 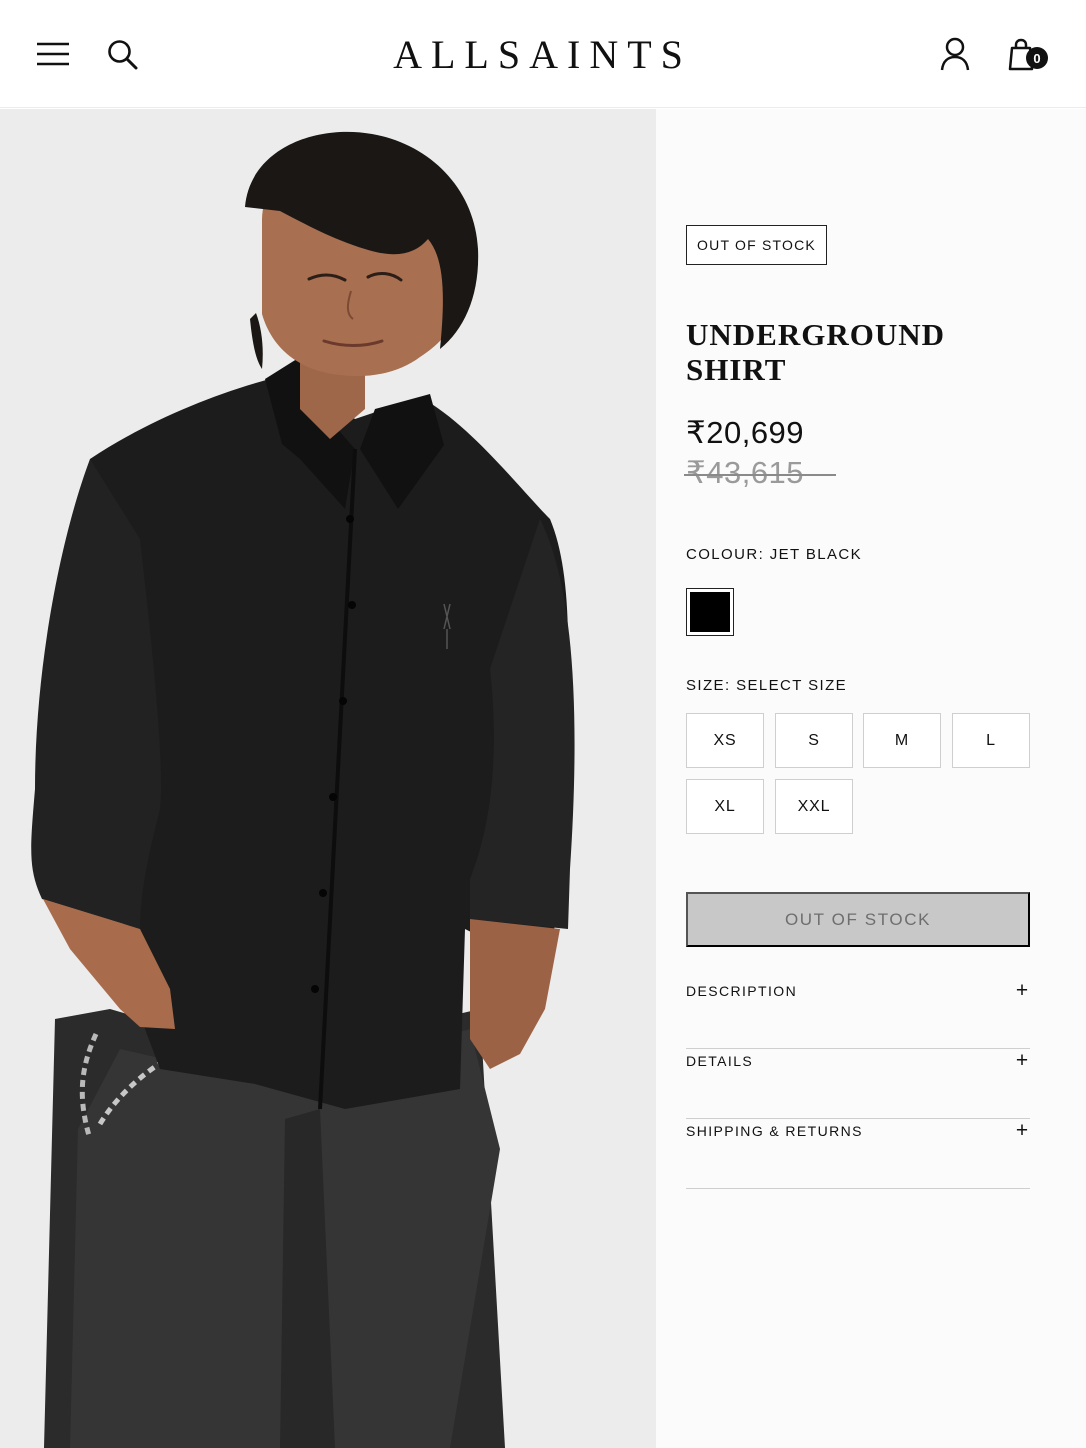 I want to click on description-accordion: DESCRIPTION +, so click(x=858, y=1014).